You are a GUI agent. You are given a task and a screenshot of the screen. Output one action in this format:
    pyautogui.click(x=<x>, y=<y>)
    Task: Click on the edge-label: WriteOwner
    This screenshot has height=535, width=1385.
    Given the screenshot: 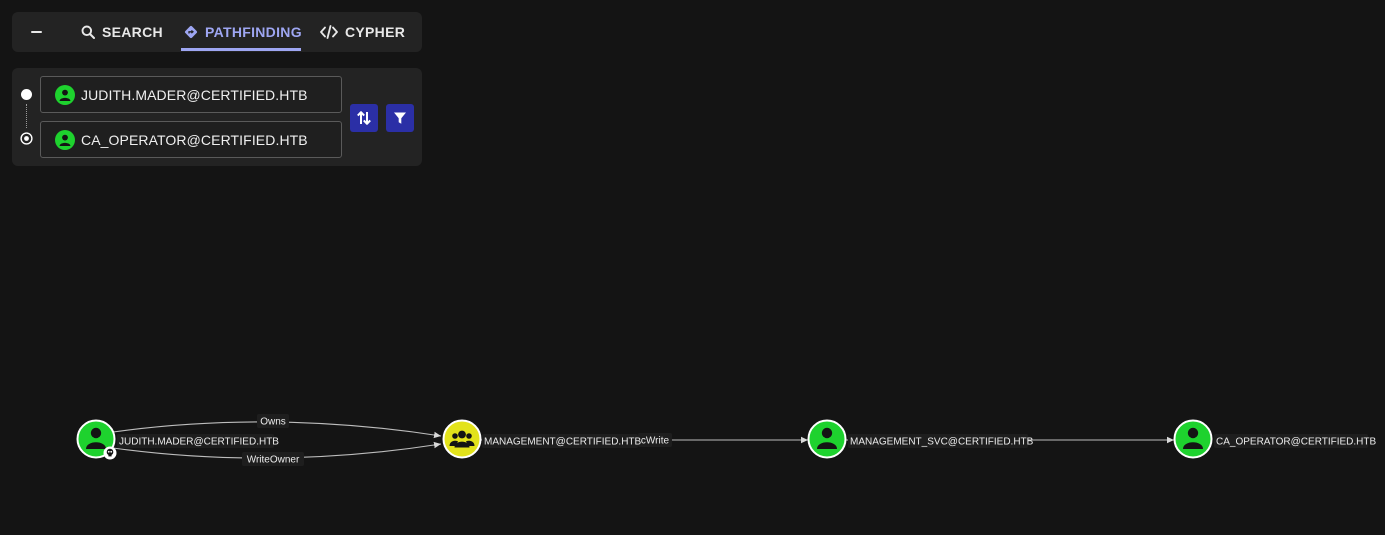 What is the action you would take?
    pyautogui.click(x=273, y=460)
    